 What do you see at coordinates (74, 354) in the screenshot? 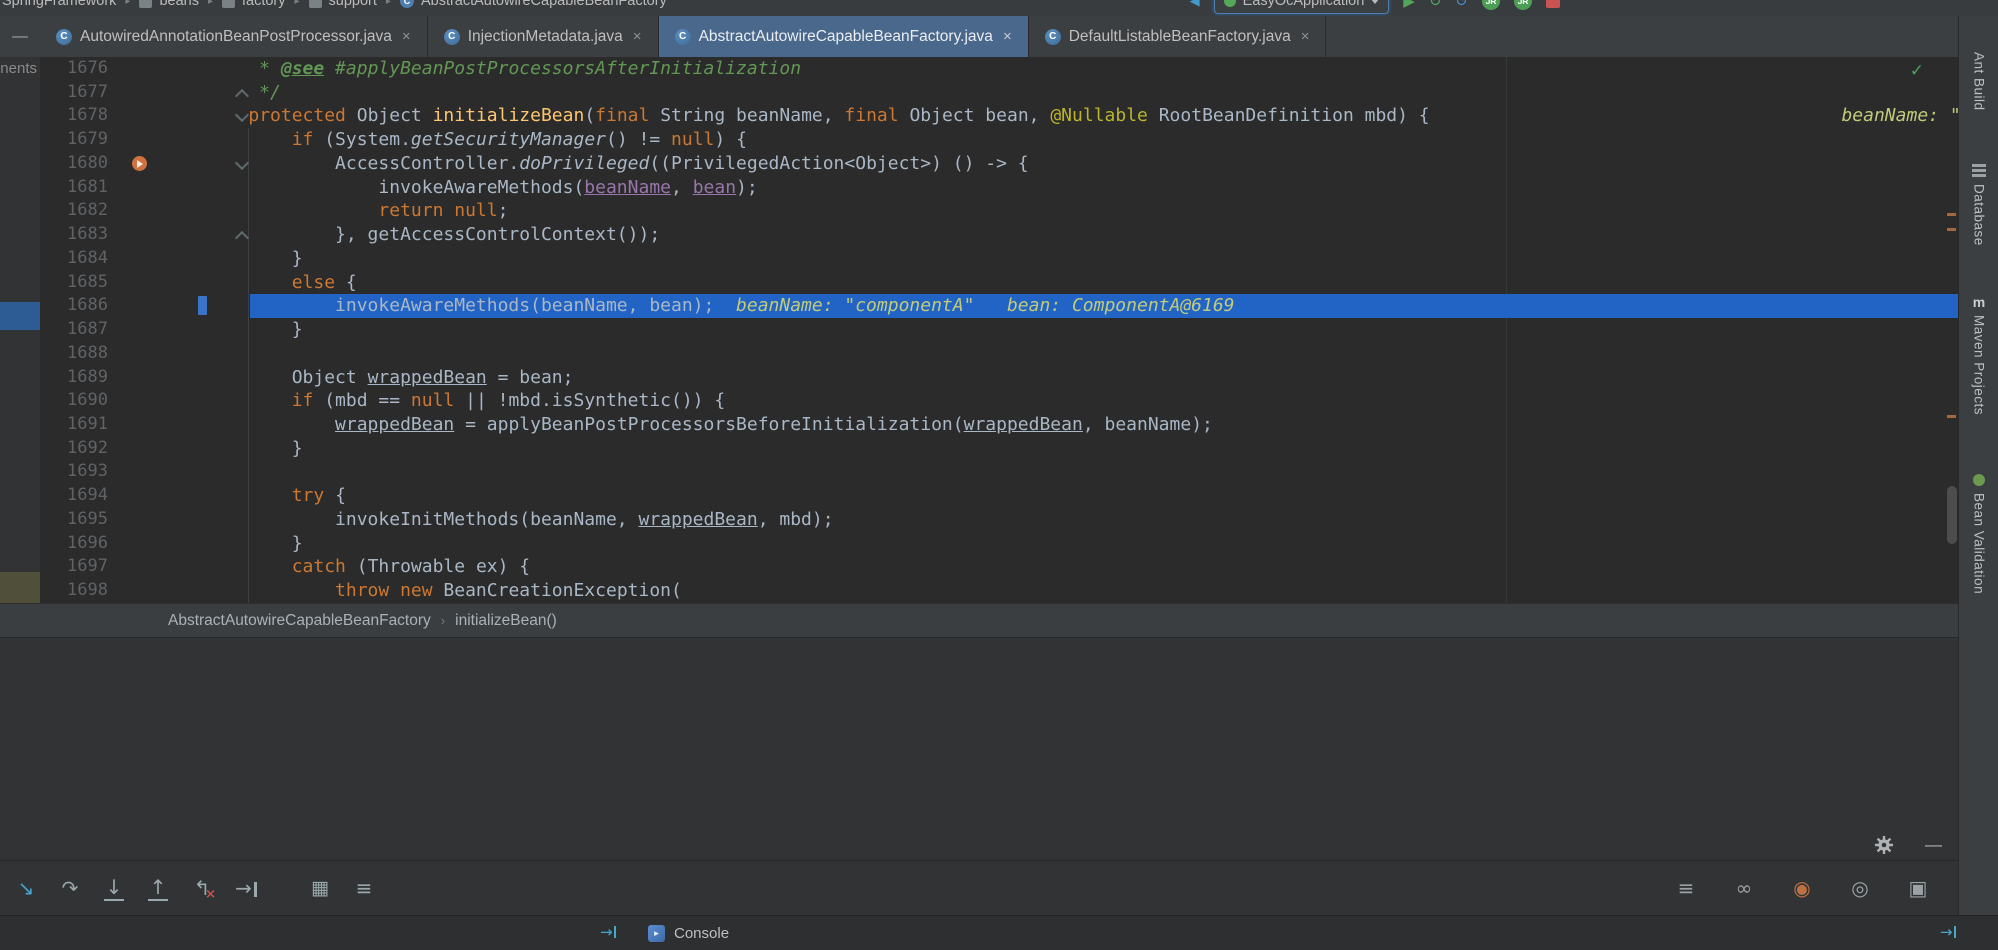
I see `line-number: 1688` at bounding box center [74, 354].